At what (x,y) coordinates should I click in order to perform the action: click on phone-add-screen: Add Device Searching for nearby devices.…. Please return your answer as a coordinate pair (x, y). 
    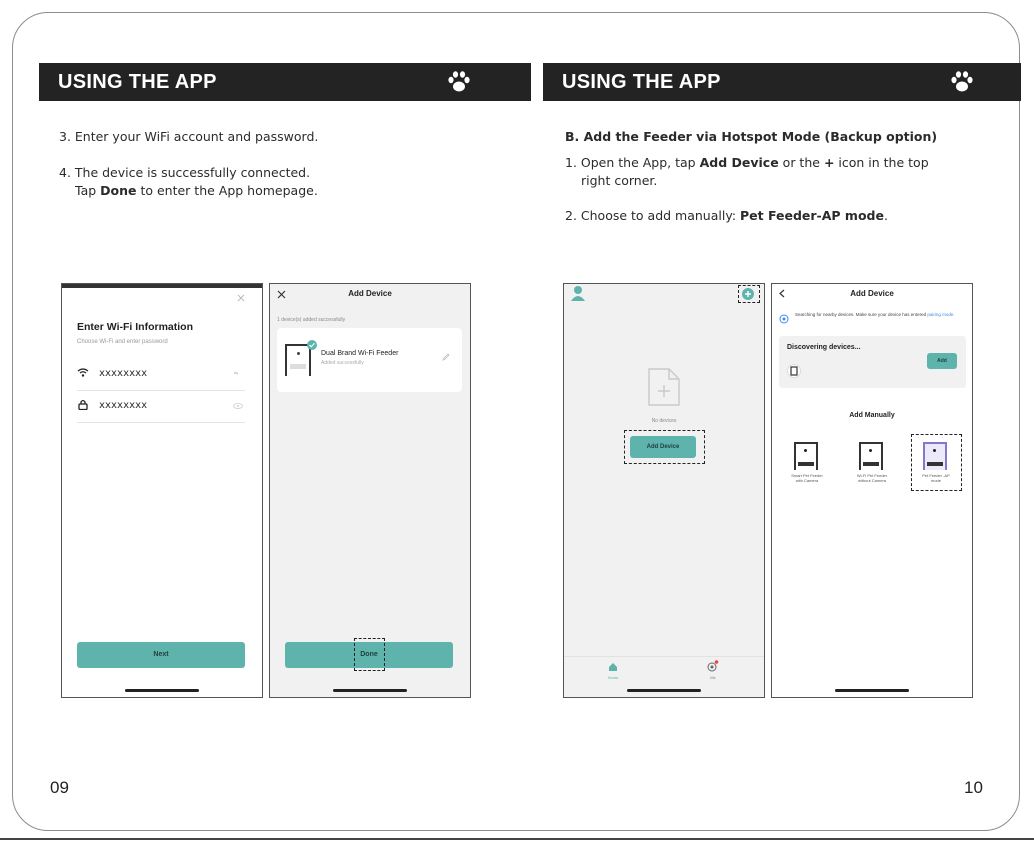
    Looking at the image, I should click on (872, 490).